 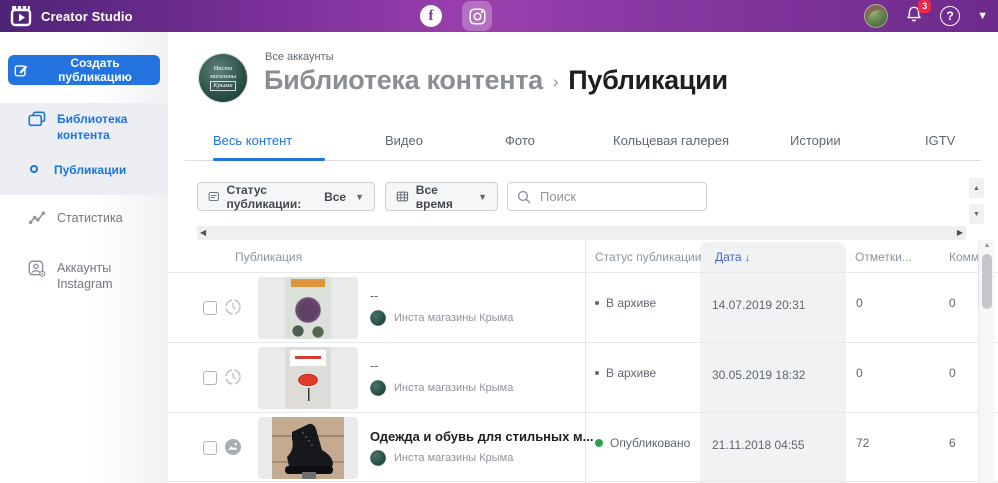 I want to click on tab-all-content: Весь контент, so click(x=252, y=140).